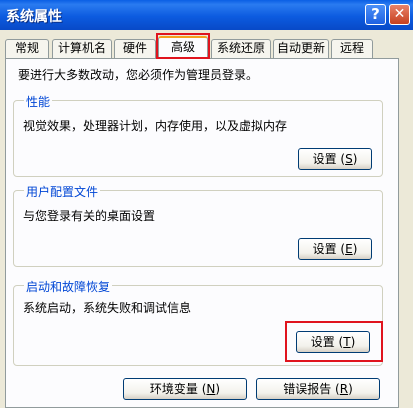 The height and width of the screenshot is (408, 413). Describe the element at coordinates (352, 48) in the screenshot. I see `tab-remote: 远程` at that location.